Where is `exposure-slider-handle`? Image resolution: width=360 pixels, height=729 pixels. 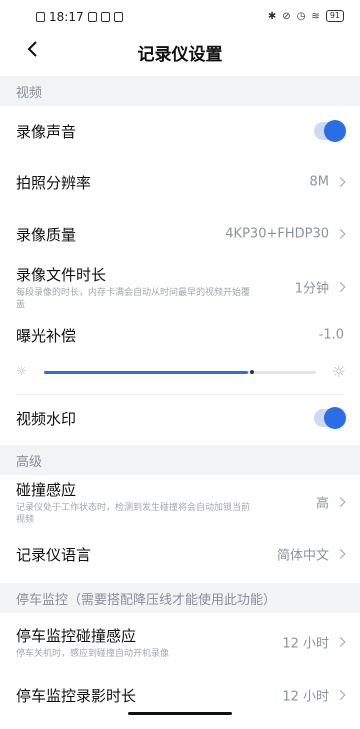 exposure-slider-handle is located at coordinates (252, 372).